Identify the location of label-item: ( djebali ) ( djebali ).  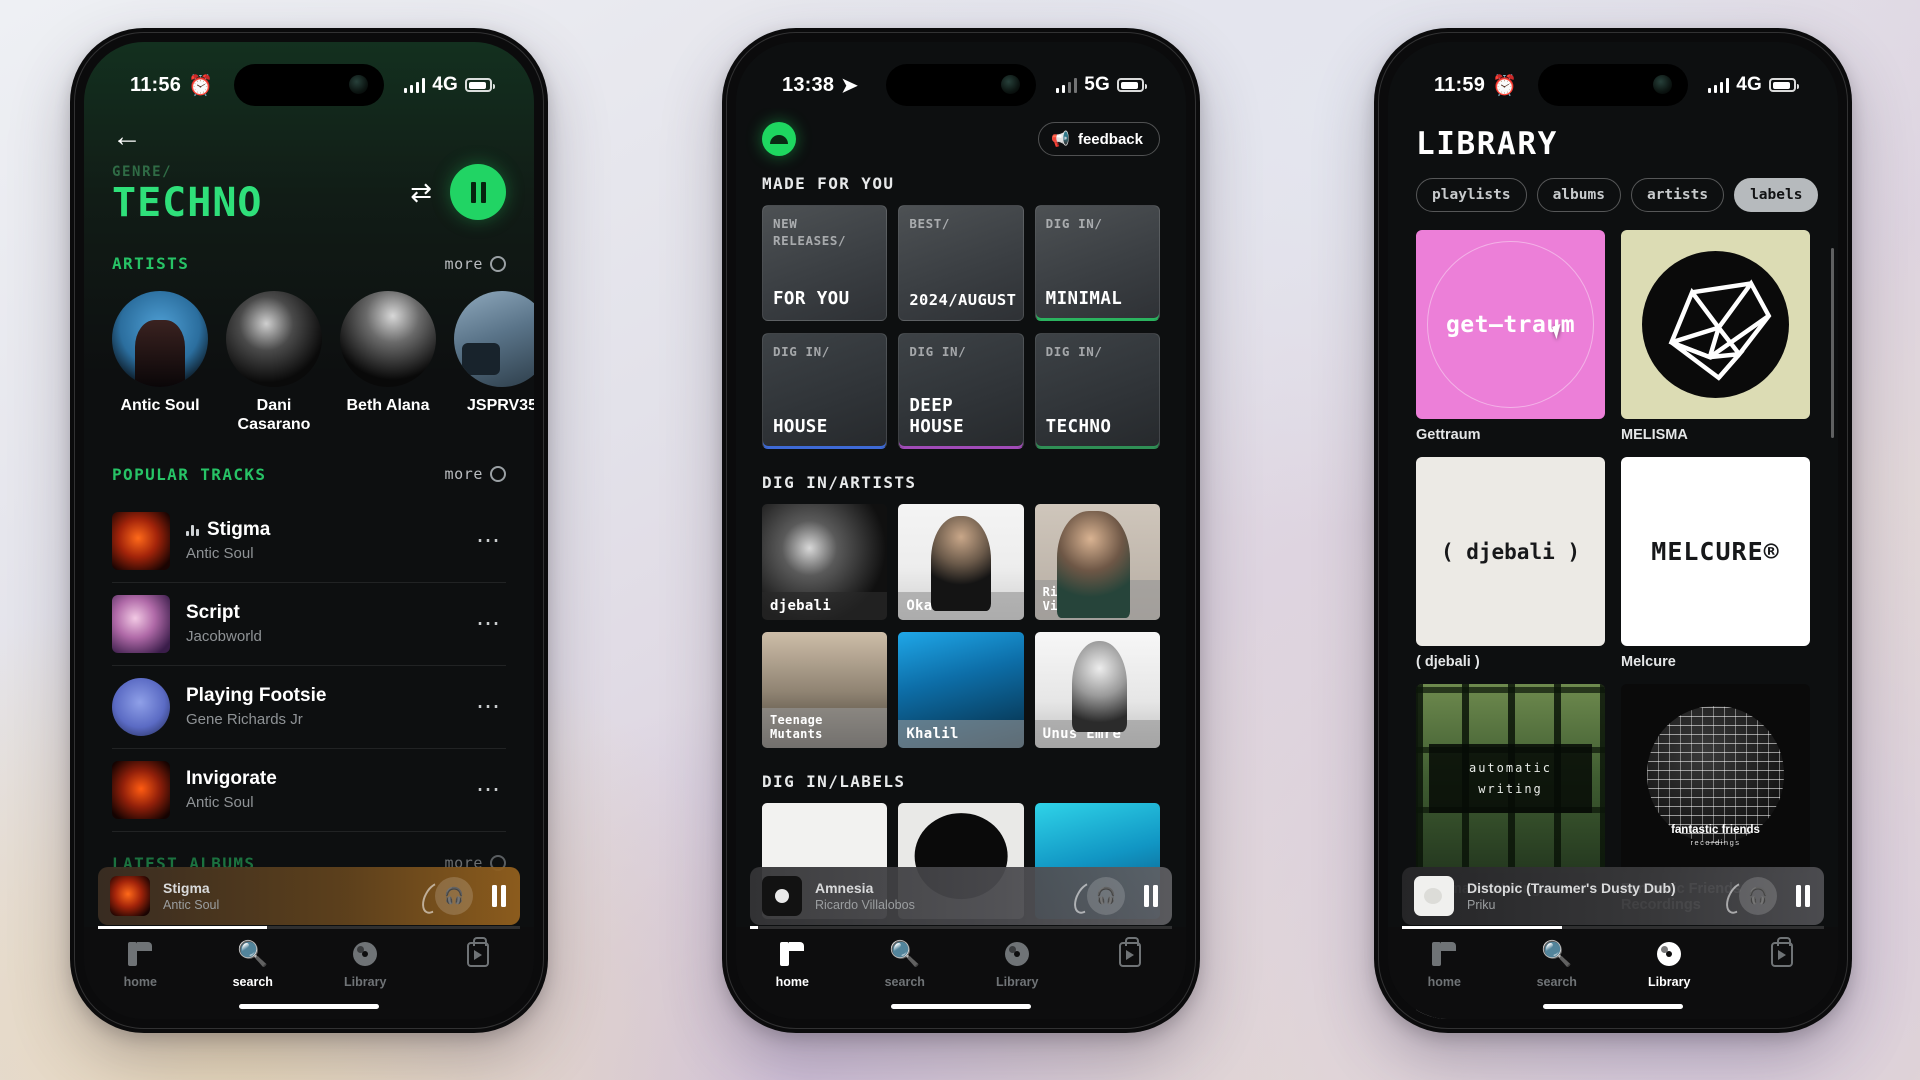
(1510, 563).